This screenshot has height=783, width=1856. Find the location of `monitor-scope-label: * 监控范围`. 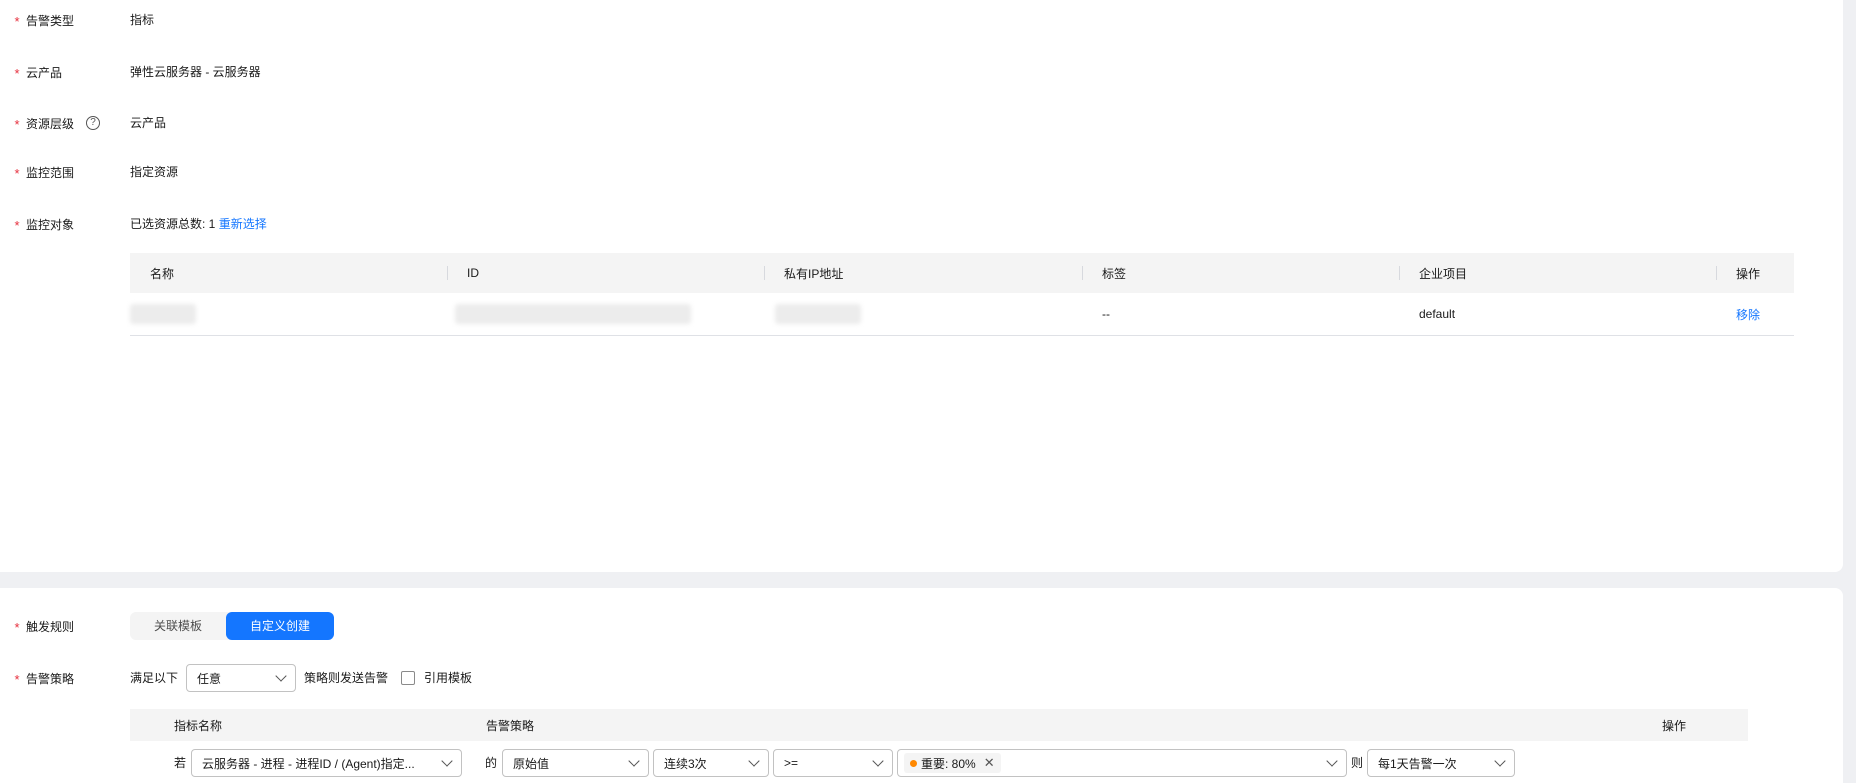

monitor-scope-label: * 监控范围 is located at coordinates (43, 172).